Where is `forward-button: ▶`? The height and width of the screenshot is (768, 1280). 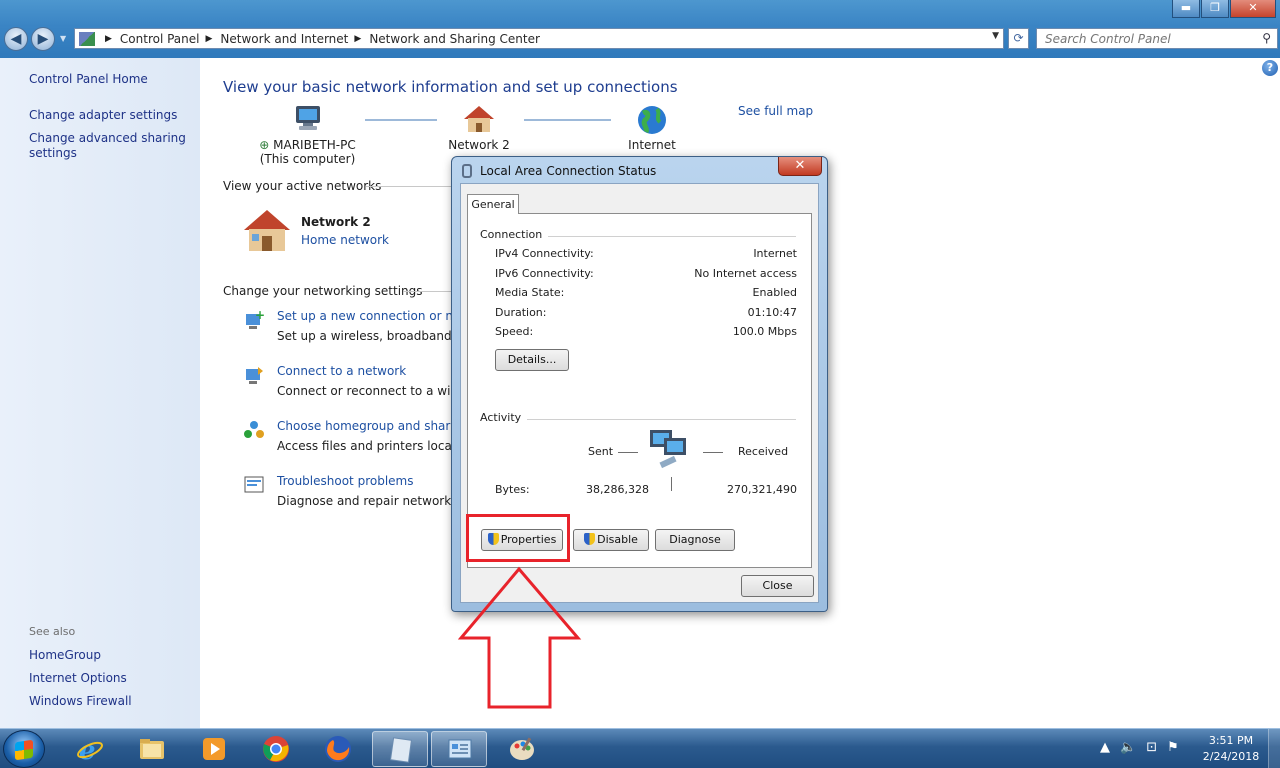 forward-button: ▶ is located at coordinates (43, 39).